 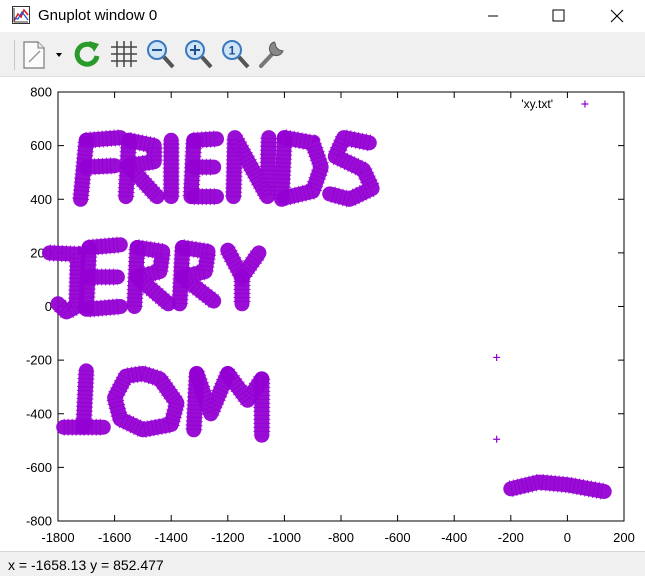 I want to click on copy-print-dropdown-button, so click(x=43, y=54).